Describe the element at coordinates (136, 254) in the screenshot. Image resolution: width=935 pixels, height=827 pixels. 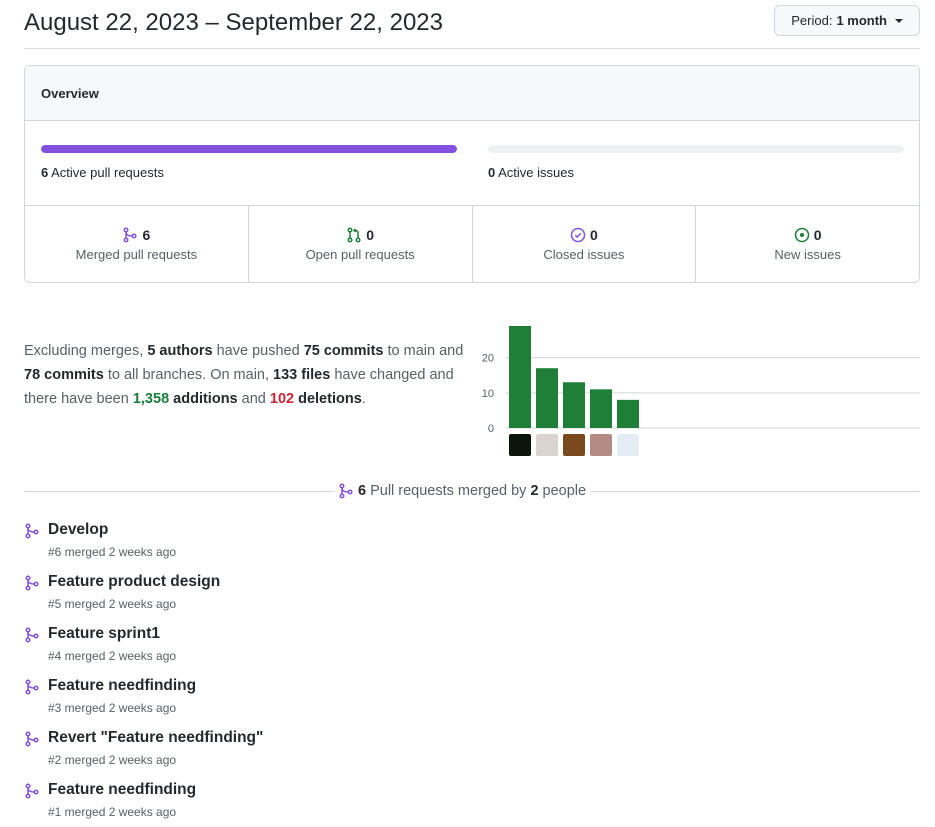
I see `merged-prs-label: Merged pull requests` at that location.